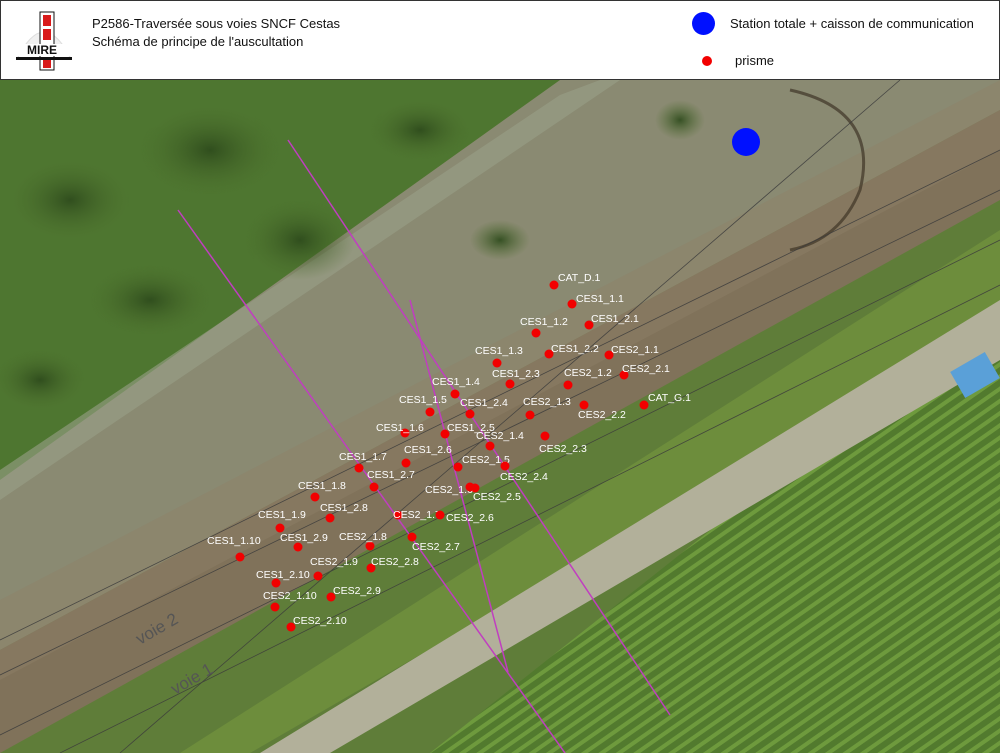  What do you see at coordinates (334, 562) in the screenshot?
I see `prism-label: CES2_1.9` at bounding box center [334, 562].